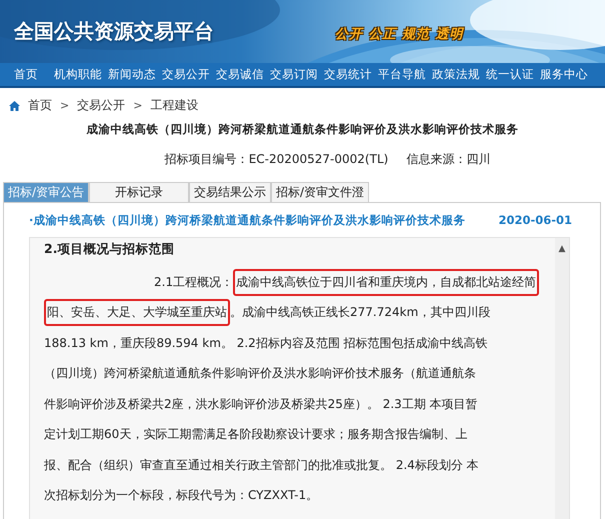  Describe the element at coordinates (510, 74) in the screenshot. I see `nav-link: 统一认证` at that location.